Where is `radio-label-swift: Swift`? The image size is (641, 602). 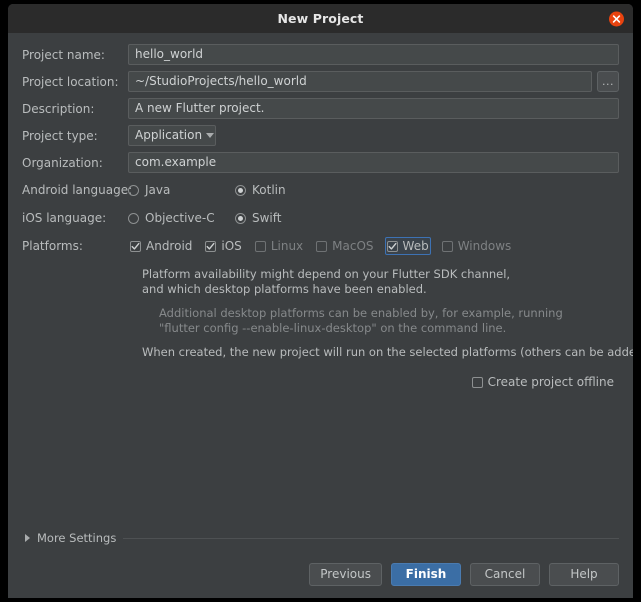
radio-label-swift: Swift is located at coordinates (267, 218).